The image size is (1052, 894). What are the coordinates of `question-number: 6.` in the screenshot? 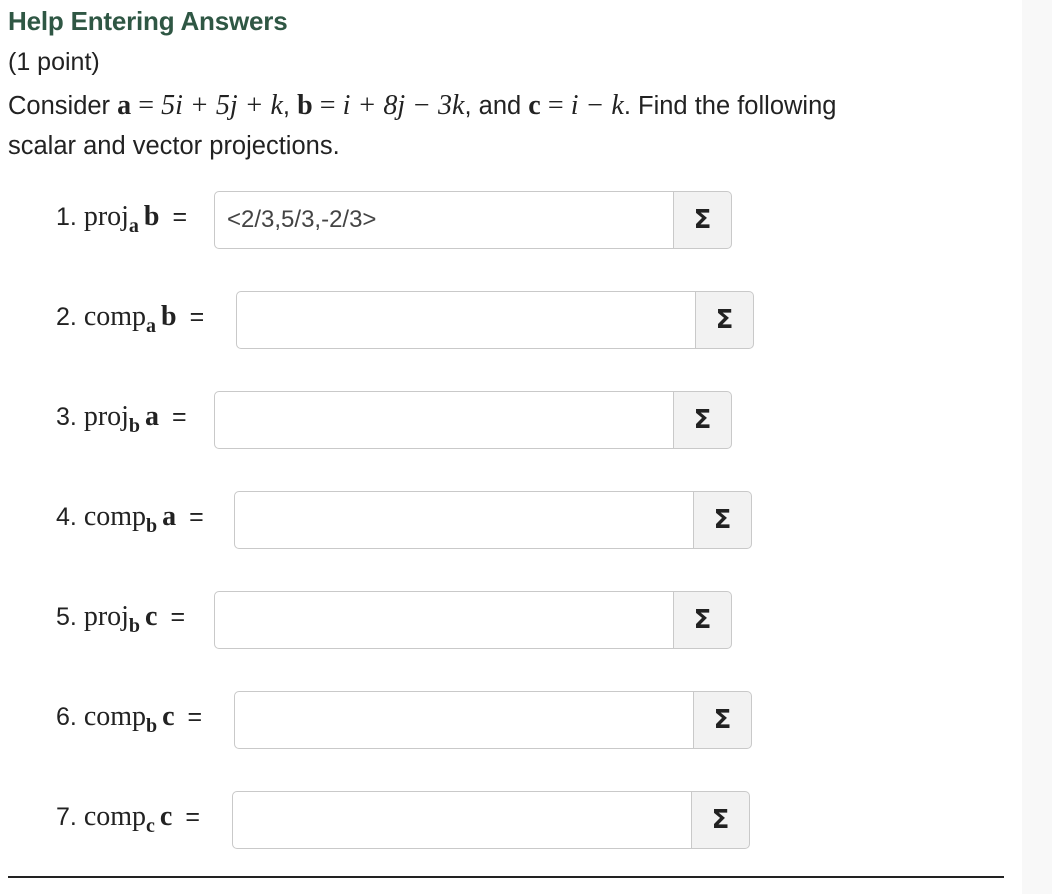 It's located at (66, 717).